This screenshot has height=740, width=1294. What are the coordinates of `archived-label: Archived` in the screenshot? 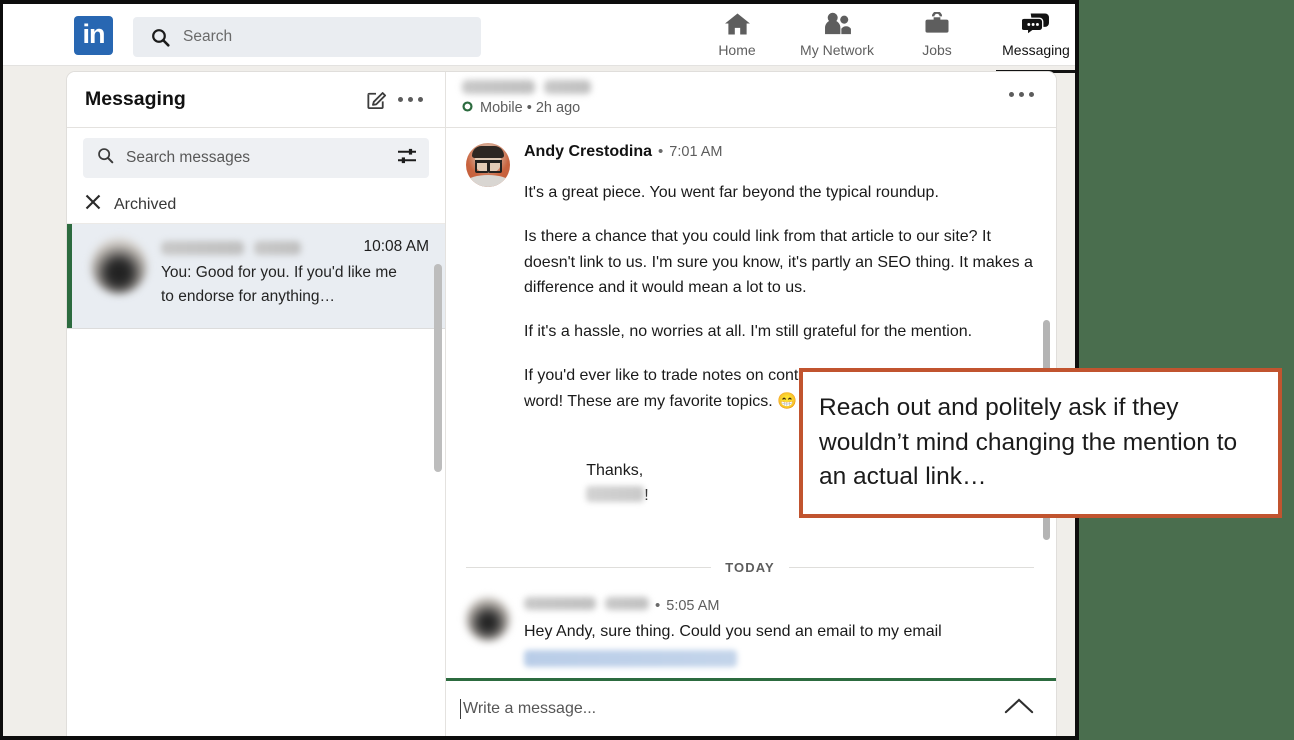 It's located at (145, 204).